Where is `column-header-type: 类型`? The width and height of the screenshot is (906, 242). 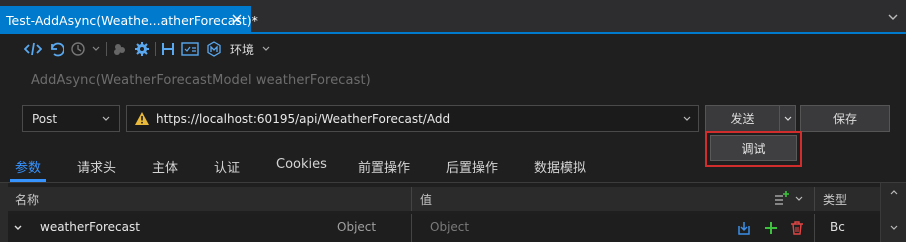
column-header-type: 类型 is located at coordinates (835, 199).